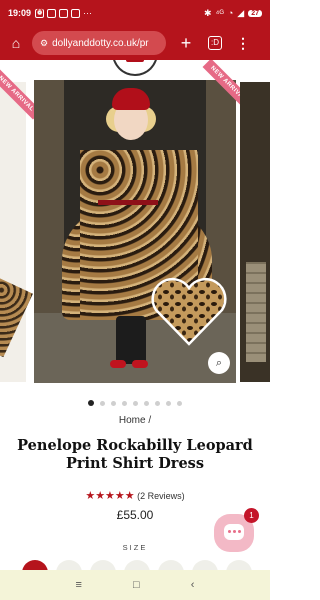 The height and width of the screenshot is (600, 320). I want to click on browser-menu-button: ⋮, so click(243, 43).